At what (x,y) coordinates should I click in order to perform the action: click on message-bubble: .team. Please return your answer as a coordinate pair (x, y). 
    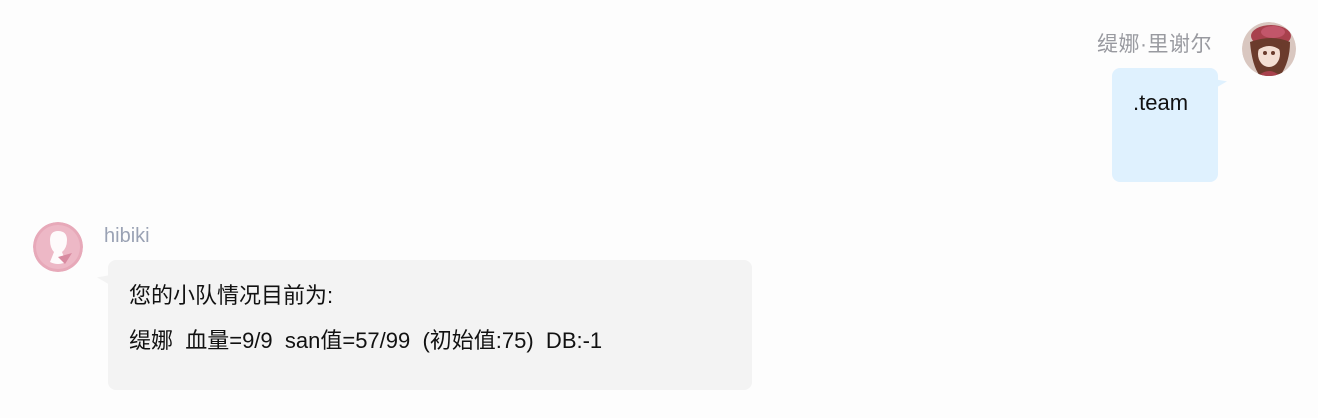
    Looking at the image, I should click on (1165, 125).